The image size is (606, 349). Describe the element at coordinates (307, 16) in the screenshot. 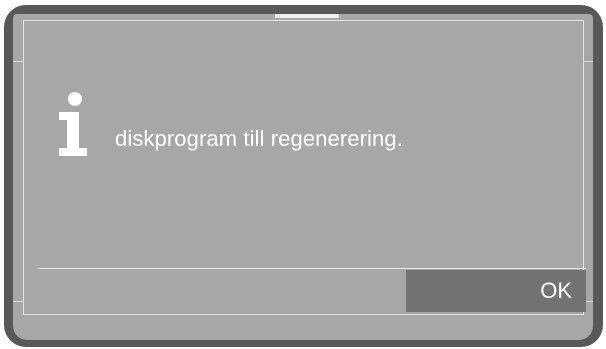

I see `top-indicator` at that location.